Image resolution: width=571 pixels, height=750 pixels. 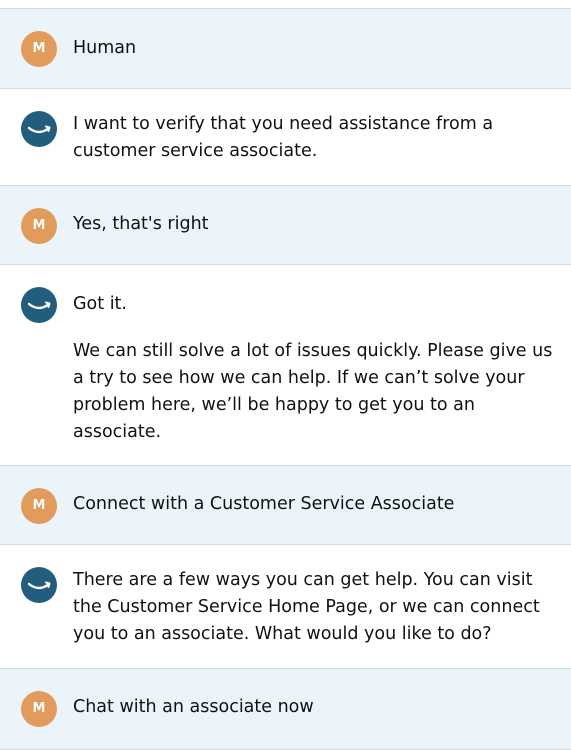 What do you see at coordinates (141, 224) in the screenshot?
I see `user-message-text: Yes, that's right` at bounding box center [141, 224].